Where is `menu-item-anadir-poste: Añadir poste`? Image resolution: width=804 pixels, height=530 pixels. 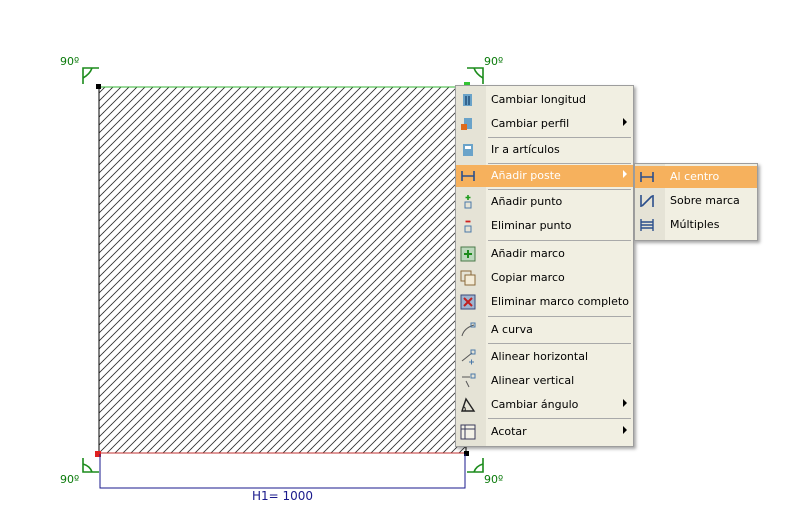
menu-item-anadir-poste: Añadir poste is located at coordinates (544, 176).